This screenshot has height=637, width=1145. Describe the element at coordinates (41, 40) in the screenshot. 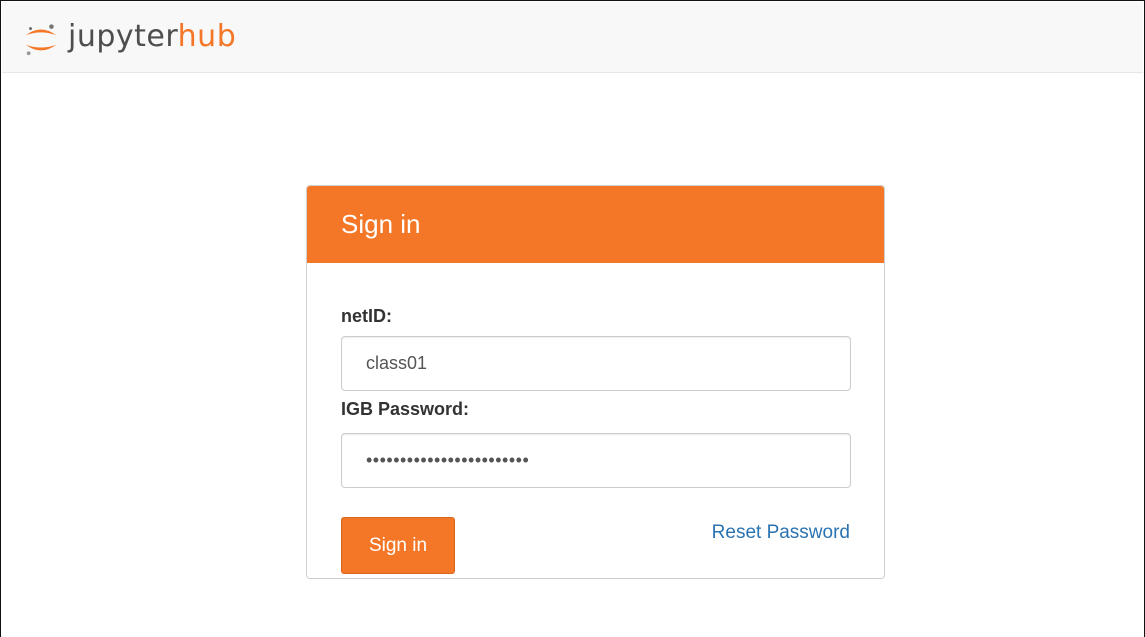

I see `jupyter-logo-icon` at that location.